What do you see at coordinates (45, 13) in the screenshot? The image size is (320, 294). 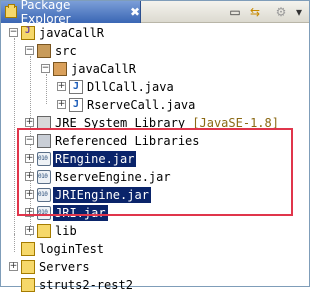 I see `tab-title: Package Explorer` at bounding box center [45, 13].